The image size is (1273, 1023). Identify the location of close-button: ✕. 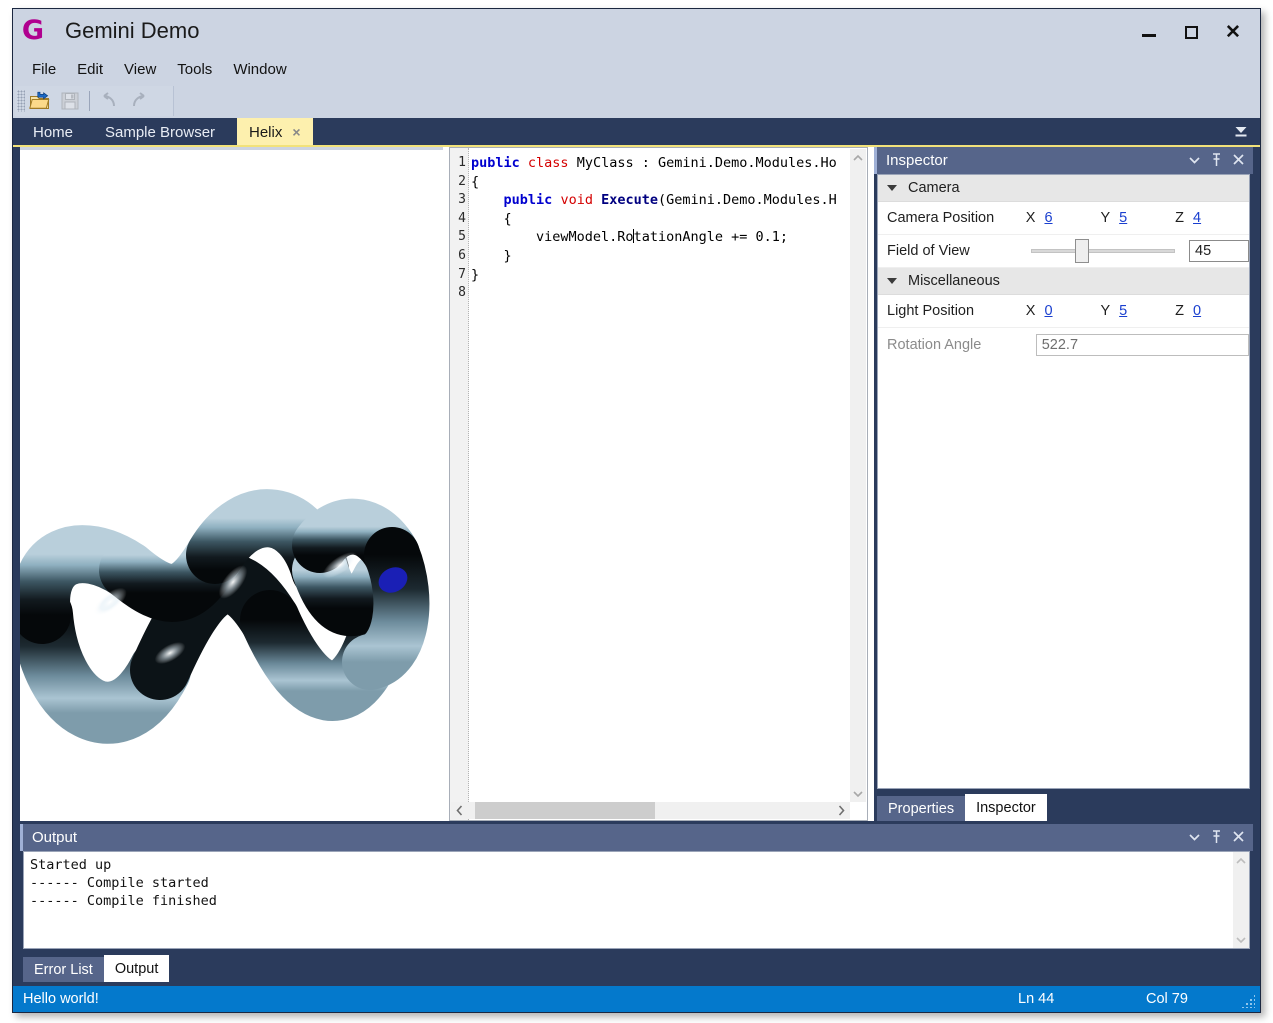
(1233, 32).